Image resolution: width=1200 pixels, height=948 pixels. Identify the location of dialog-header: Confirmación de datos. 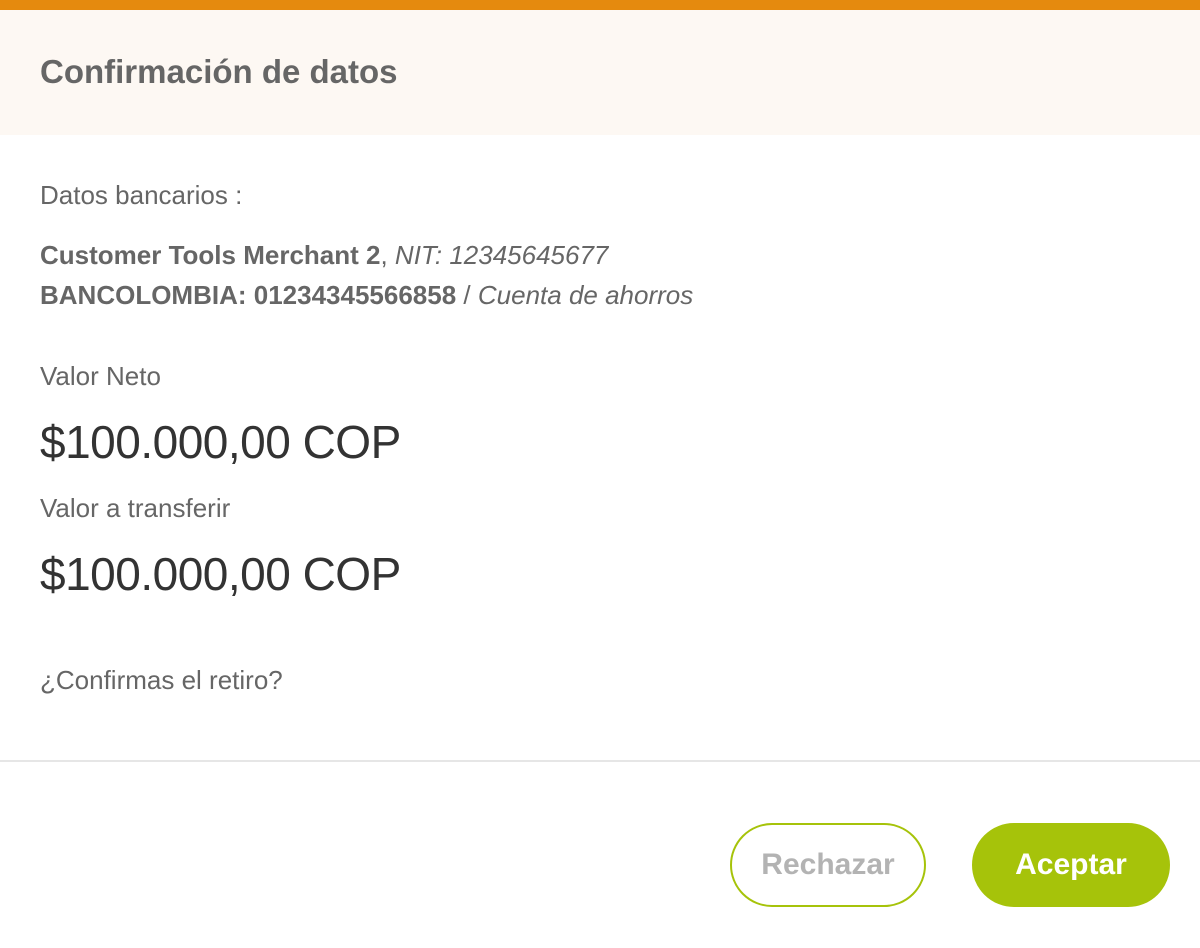
(600, 72).